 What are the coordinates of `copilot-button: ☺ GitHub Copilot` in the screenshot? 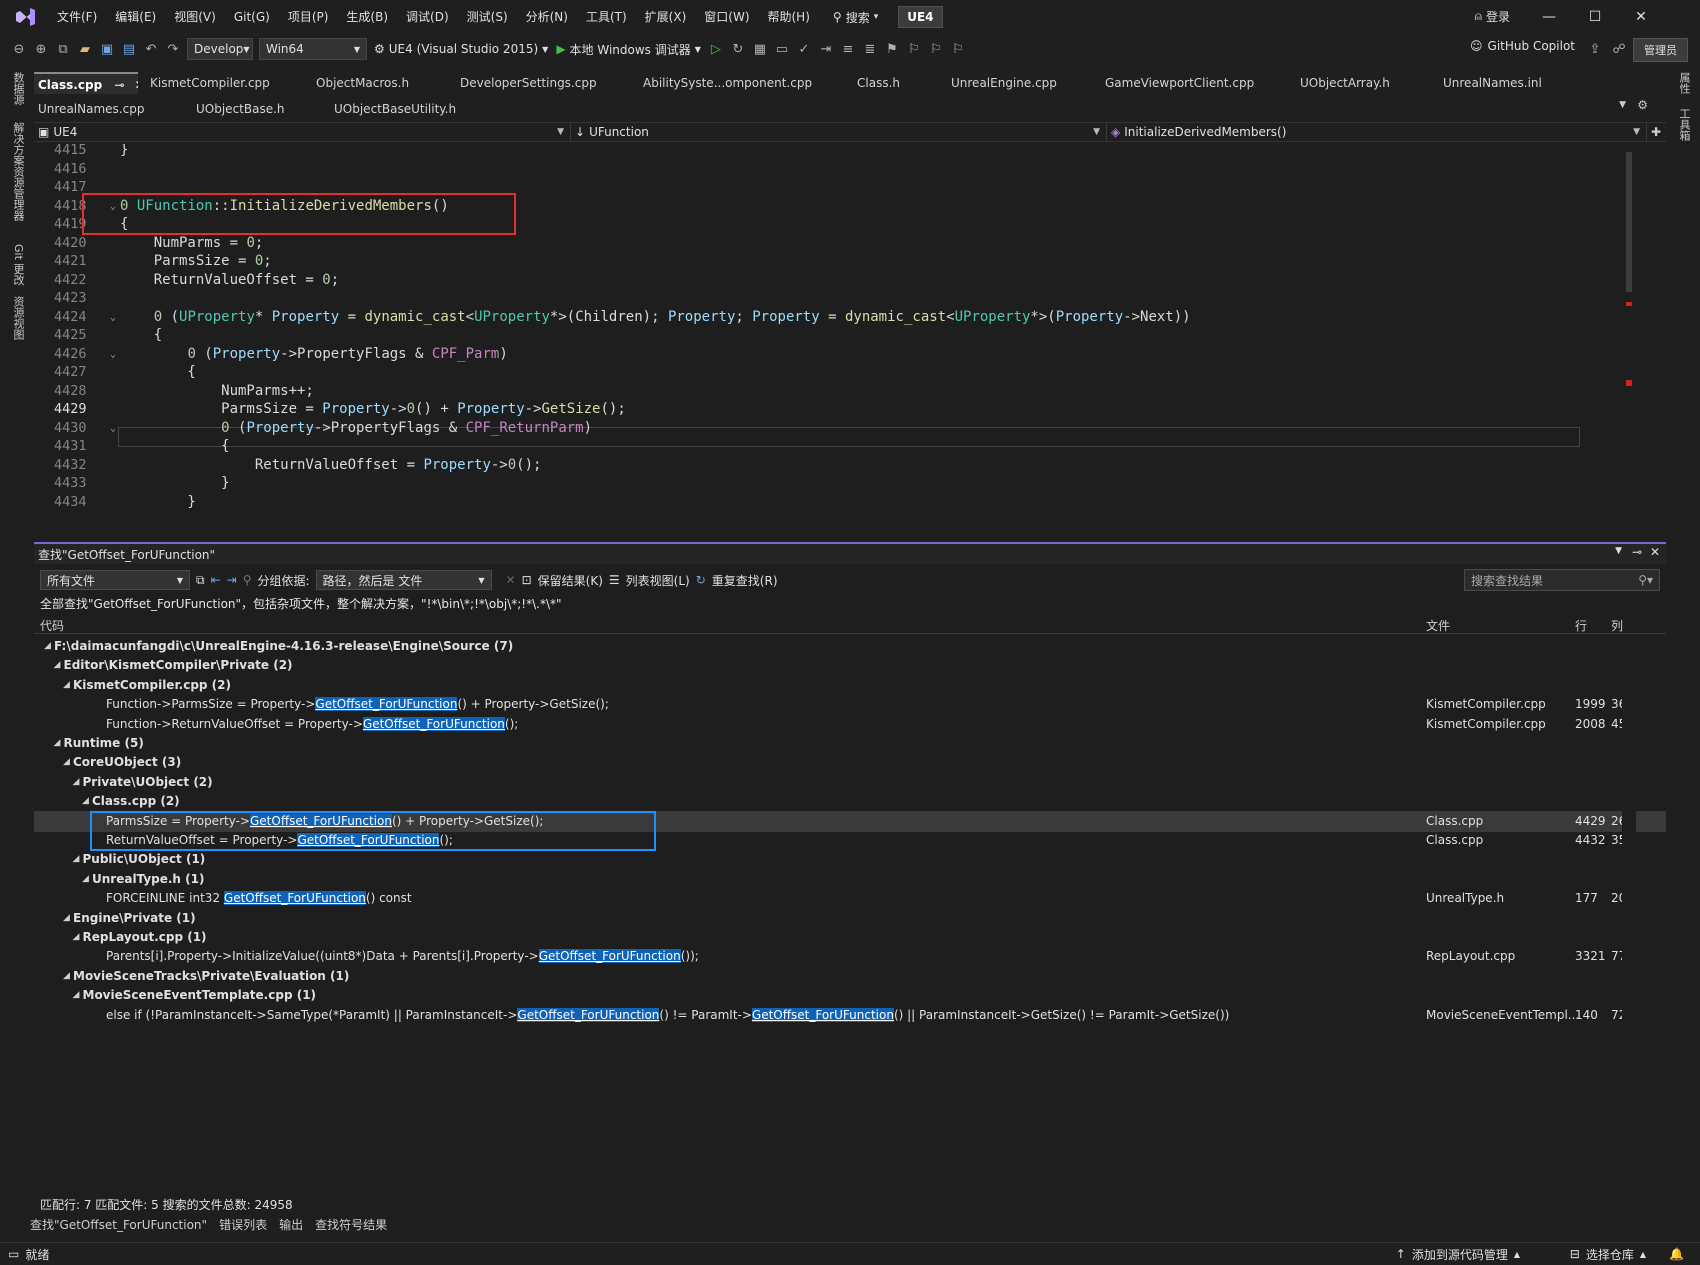 It's located at (1522, 46).